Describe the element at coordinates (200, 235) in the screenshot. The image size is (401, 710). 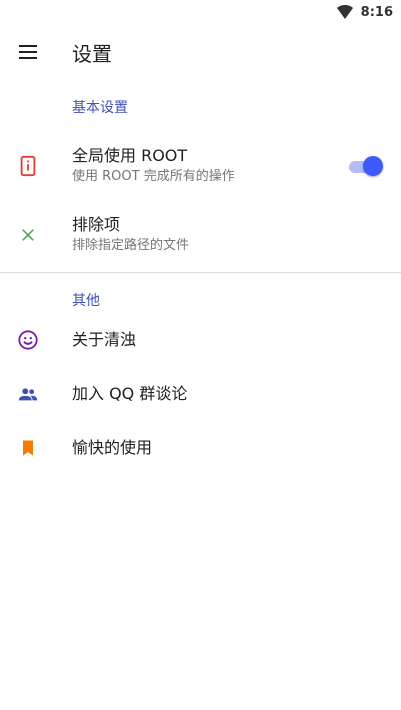
I see `setting-exclusions: 排除项 排除指定路径的文件` at that location.